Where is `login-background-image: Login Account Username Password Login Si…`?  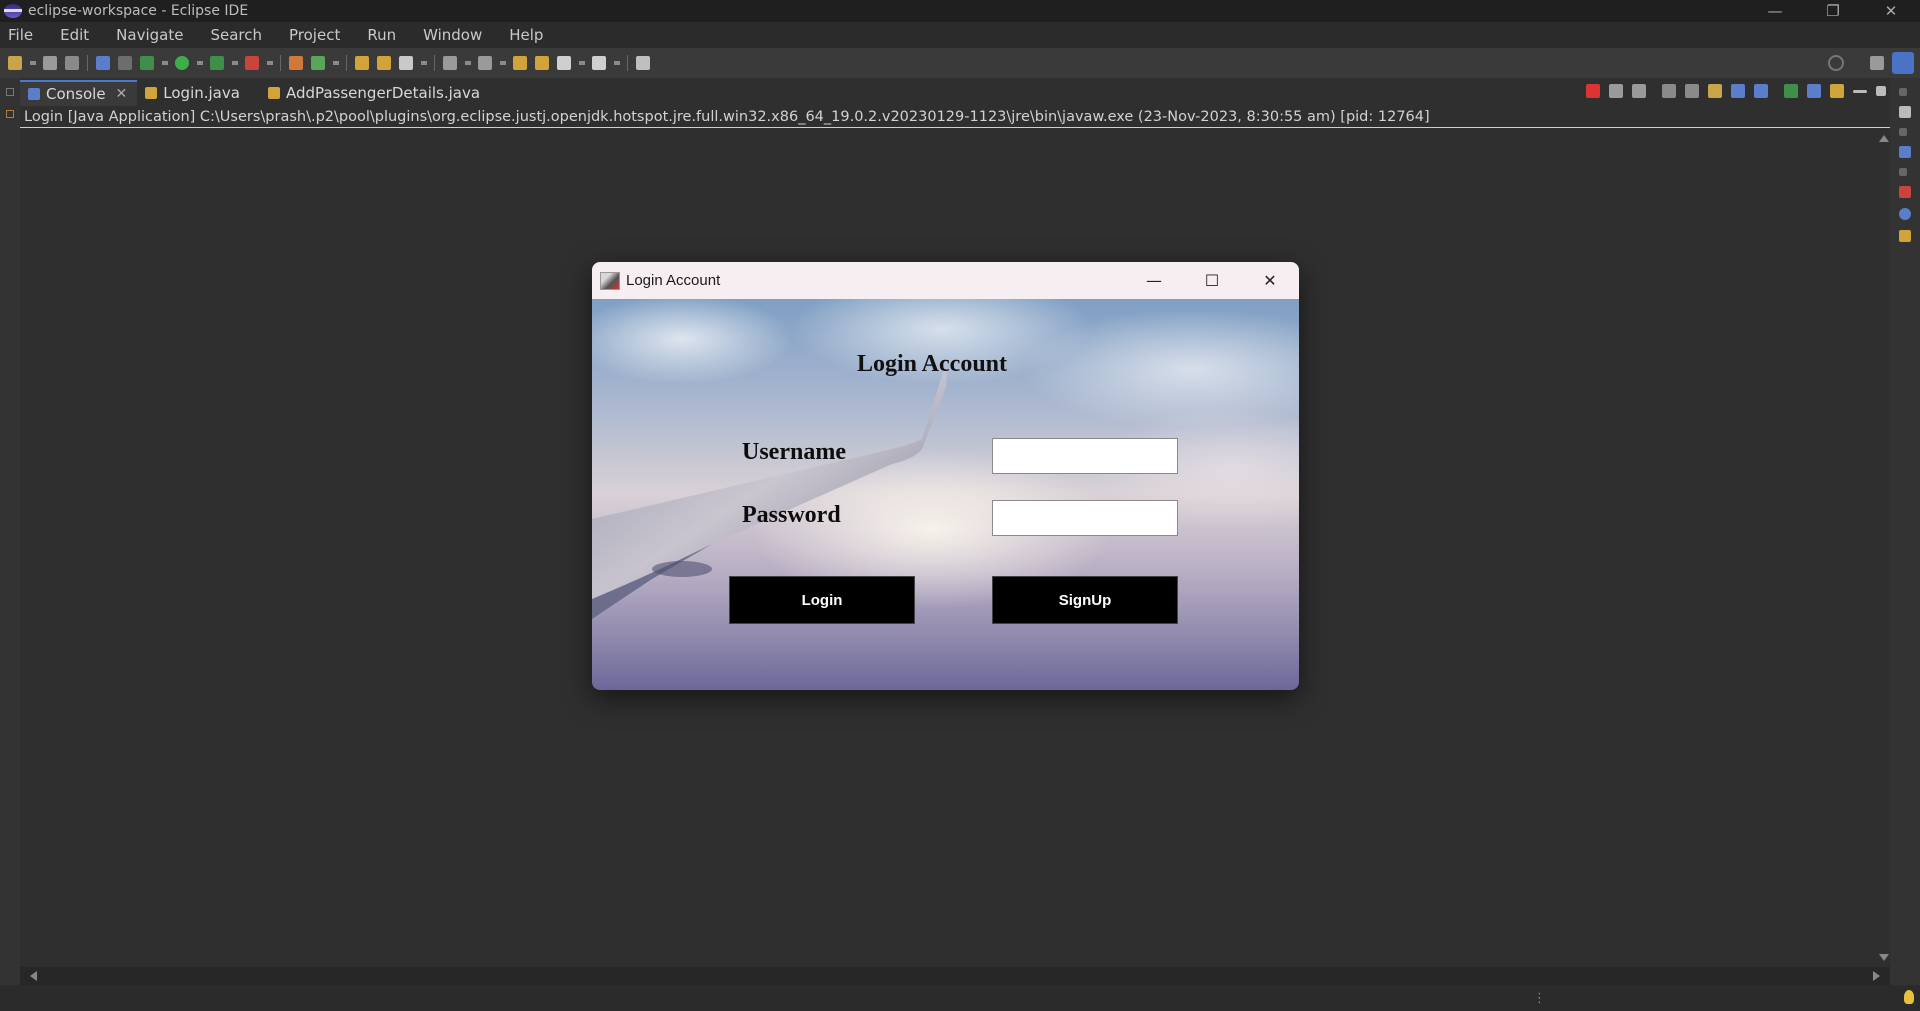 login-background-image: Login Account Username Password Login Si… is located at coordinates (945, 494).